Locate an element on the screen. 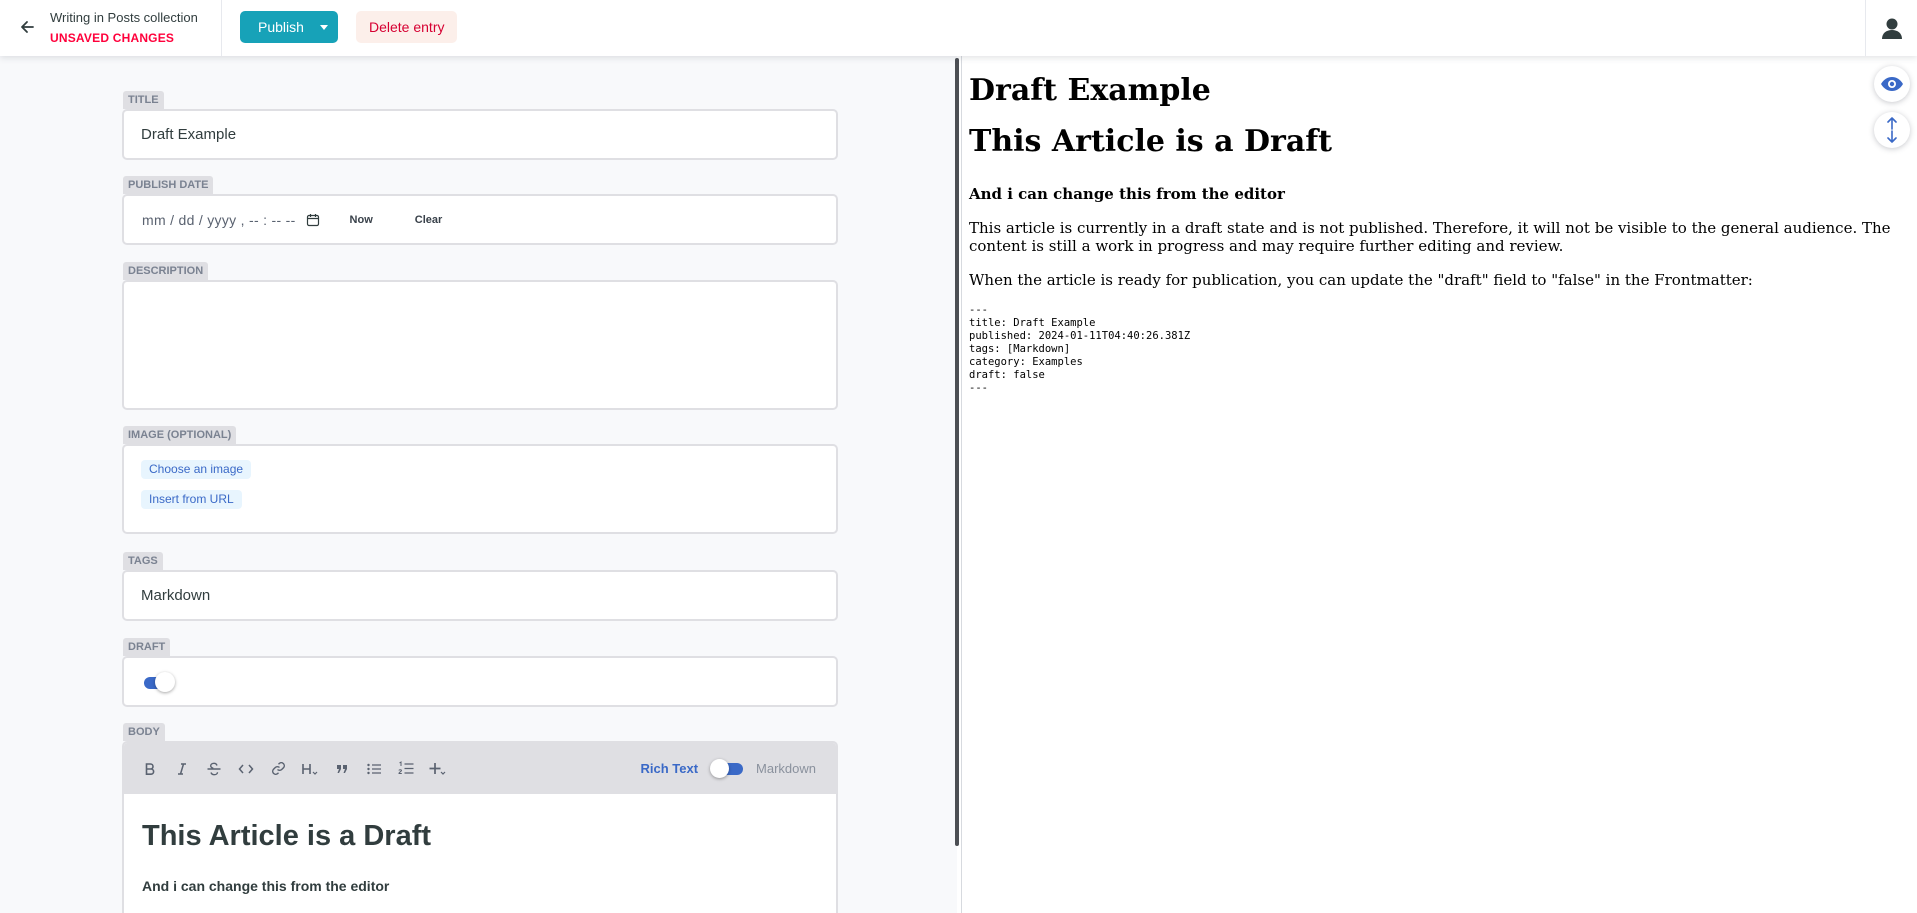 The image size is (1917, 913). draft-toggle is located at coordinates (159, 681).